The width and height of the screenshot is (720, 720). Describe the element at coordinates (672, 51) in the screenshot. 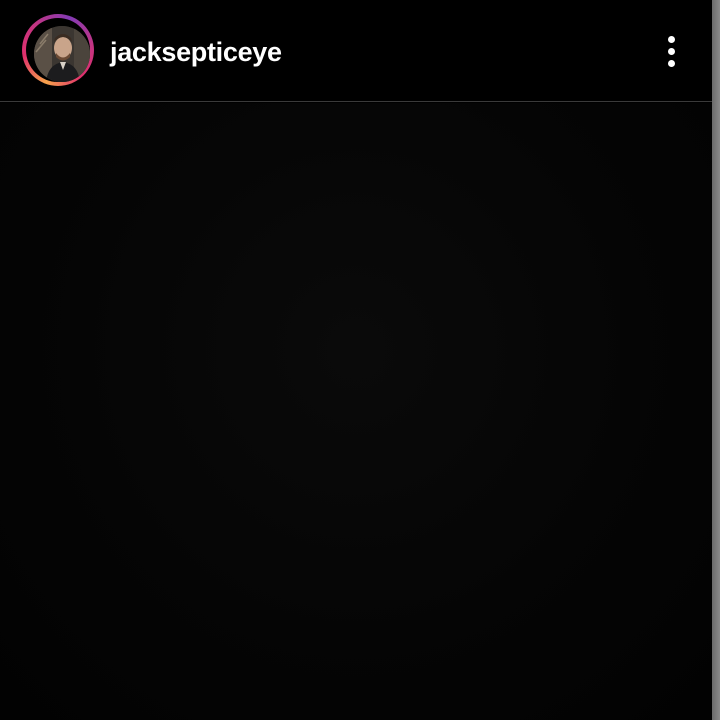

I see `more-options-button` at that location.